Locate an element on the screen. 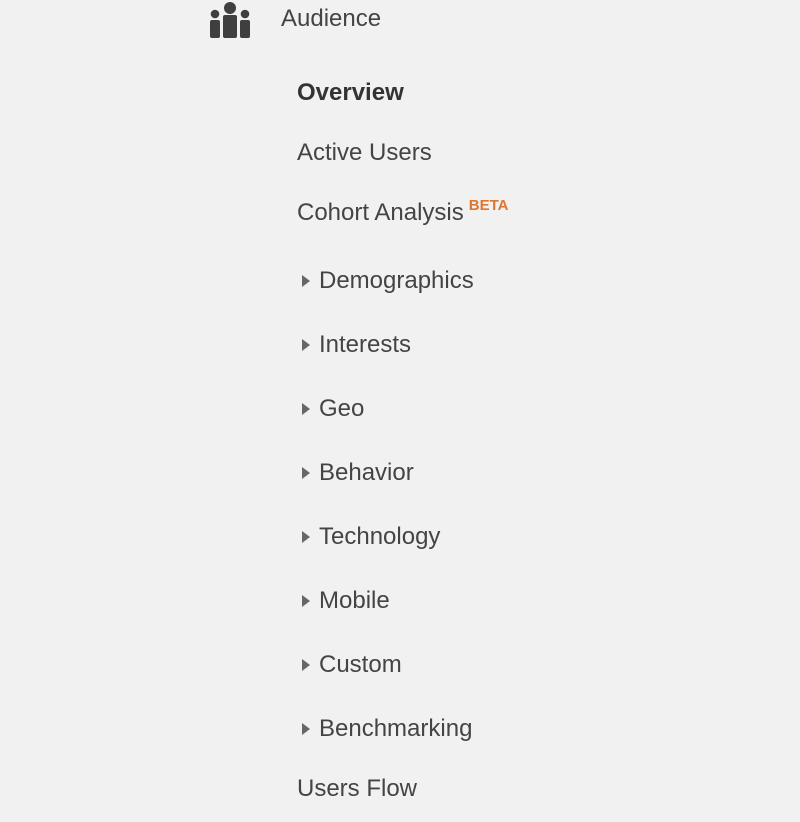 The height and width of the screenshot is (822, 800). nav-item-label: Active Users is located at coordinates (364, 152).